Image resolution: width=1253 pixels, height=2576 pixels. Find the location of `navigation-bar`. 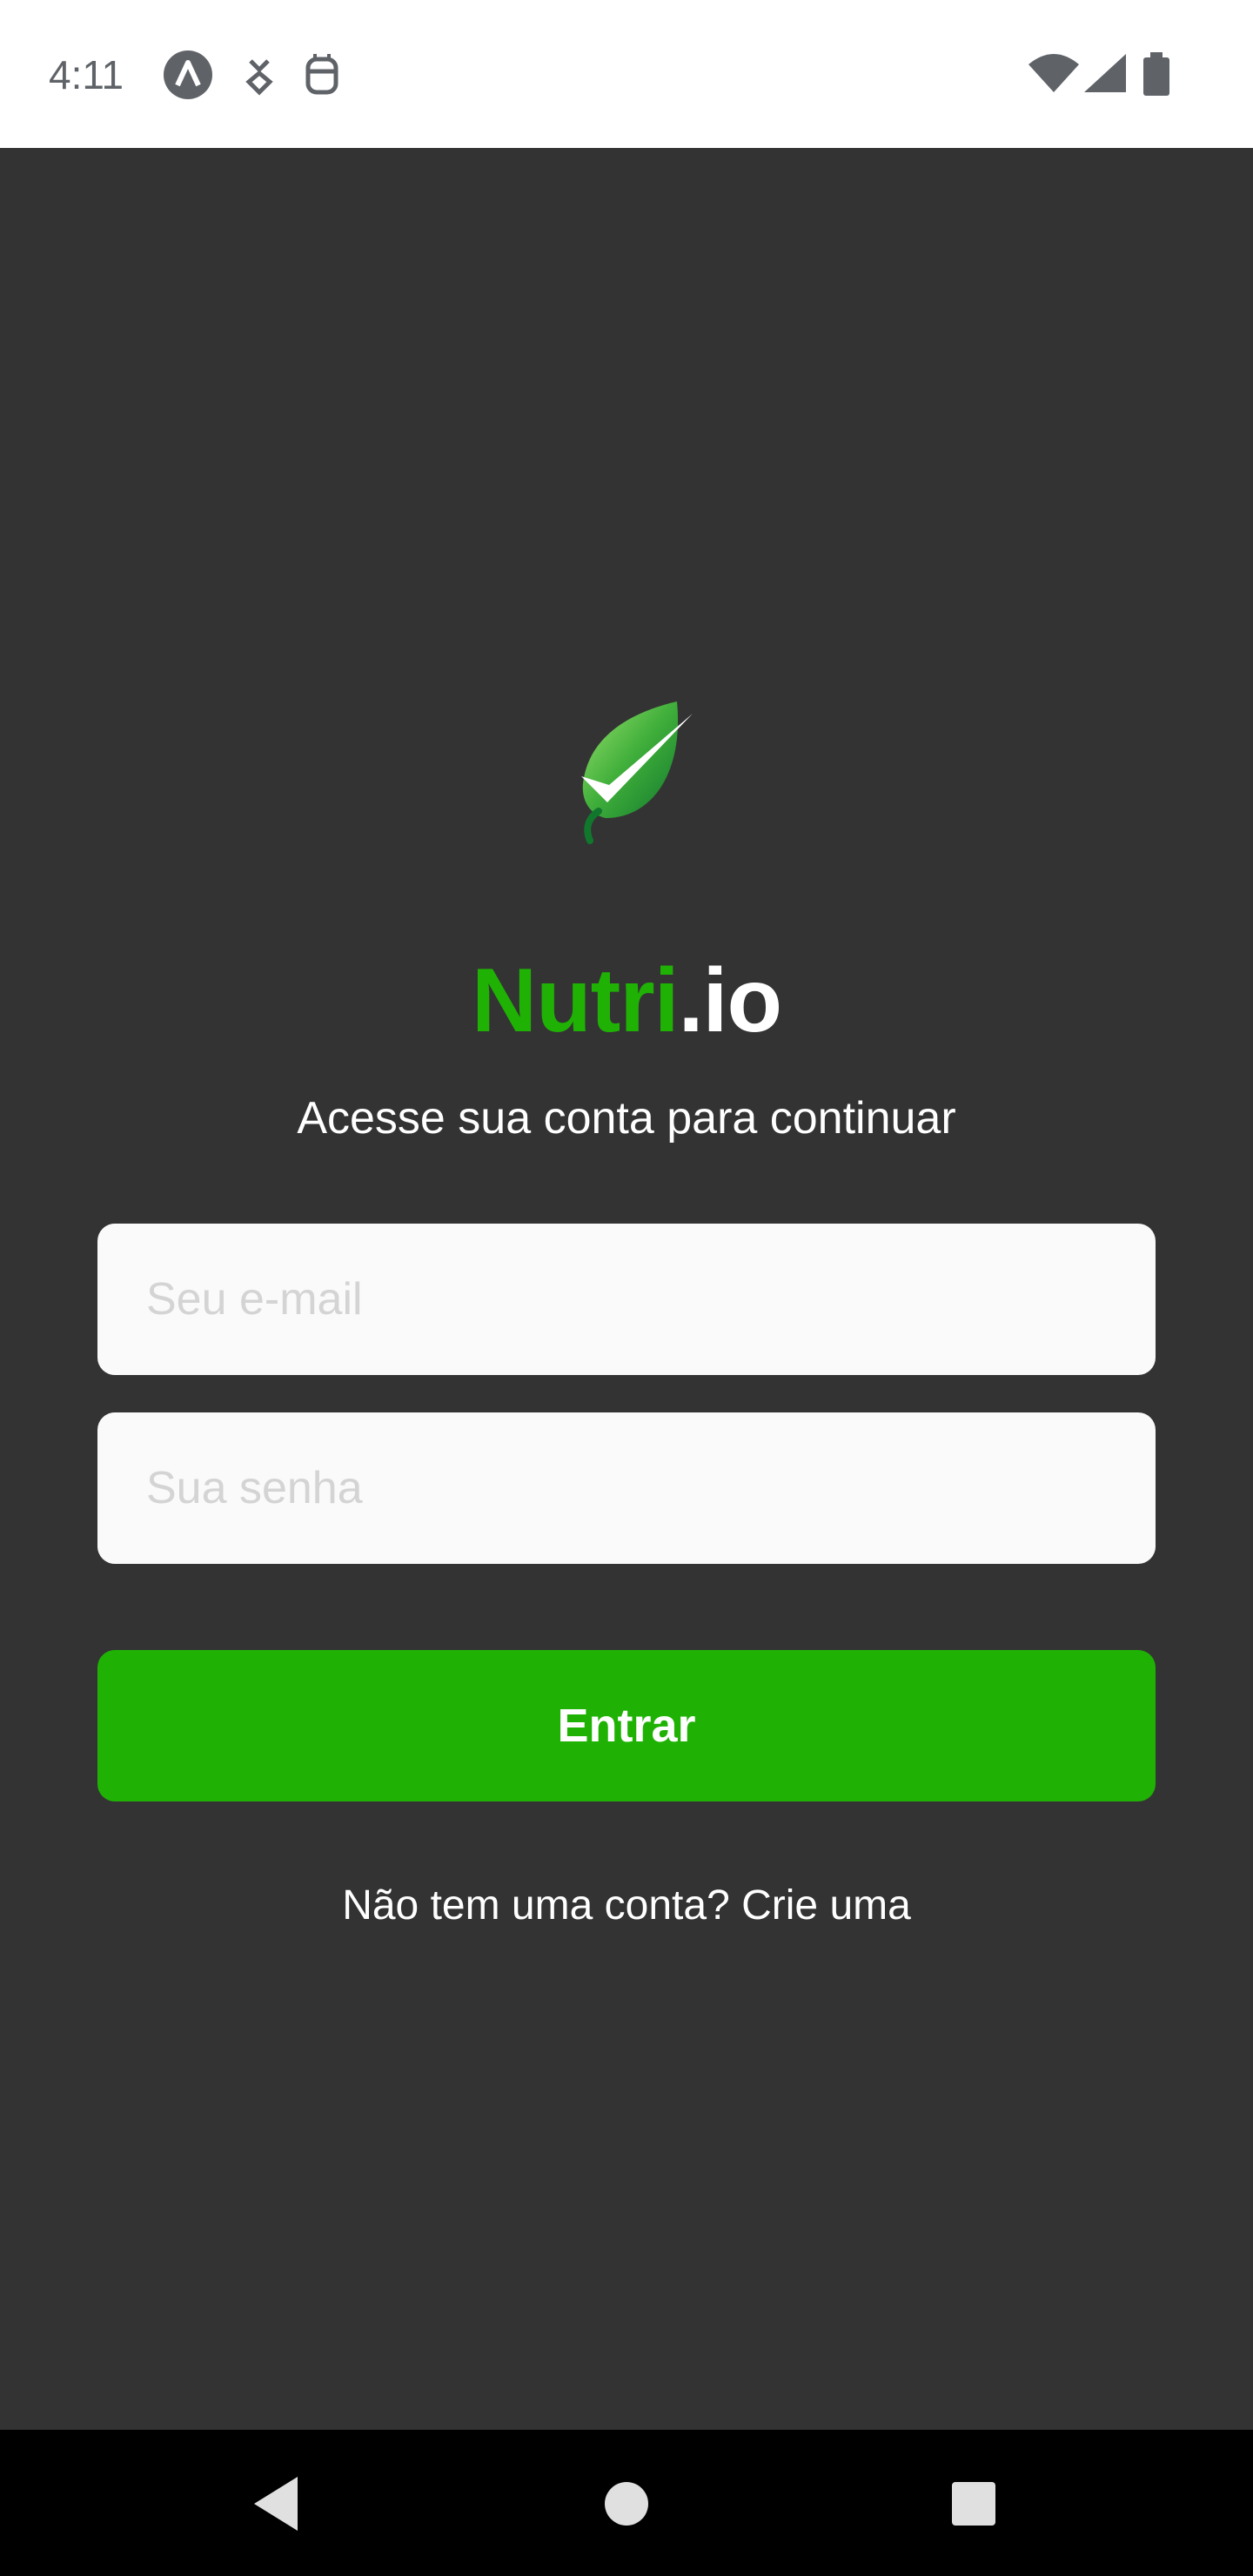

navigation-bar is located at coordinates (626, 2503).